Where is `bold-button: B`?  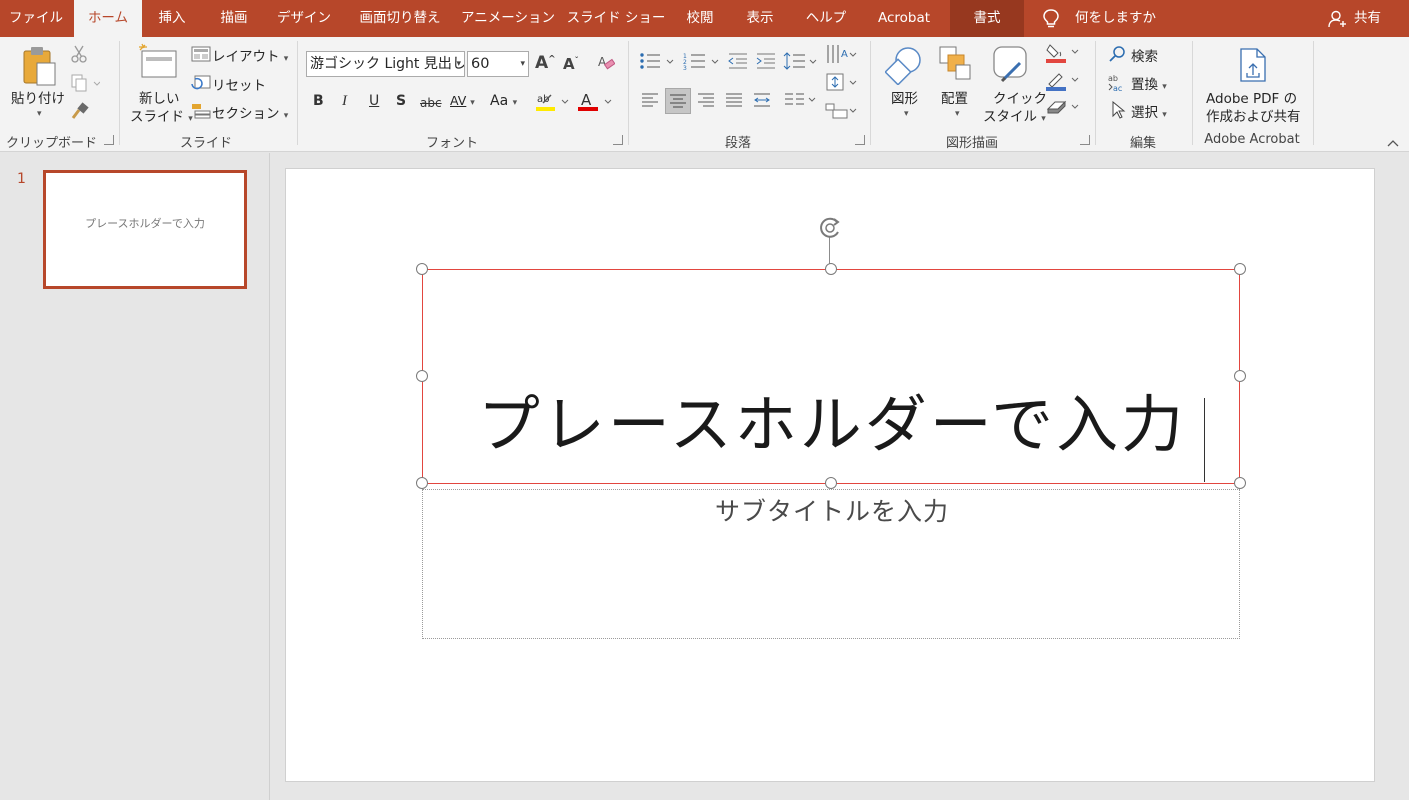
bold-button: B is located at coordinates (318, 101).